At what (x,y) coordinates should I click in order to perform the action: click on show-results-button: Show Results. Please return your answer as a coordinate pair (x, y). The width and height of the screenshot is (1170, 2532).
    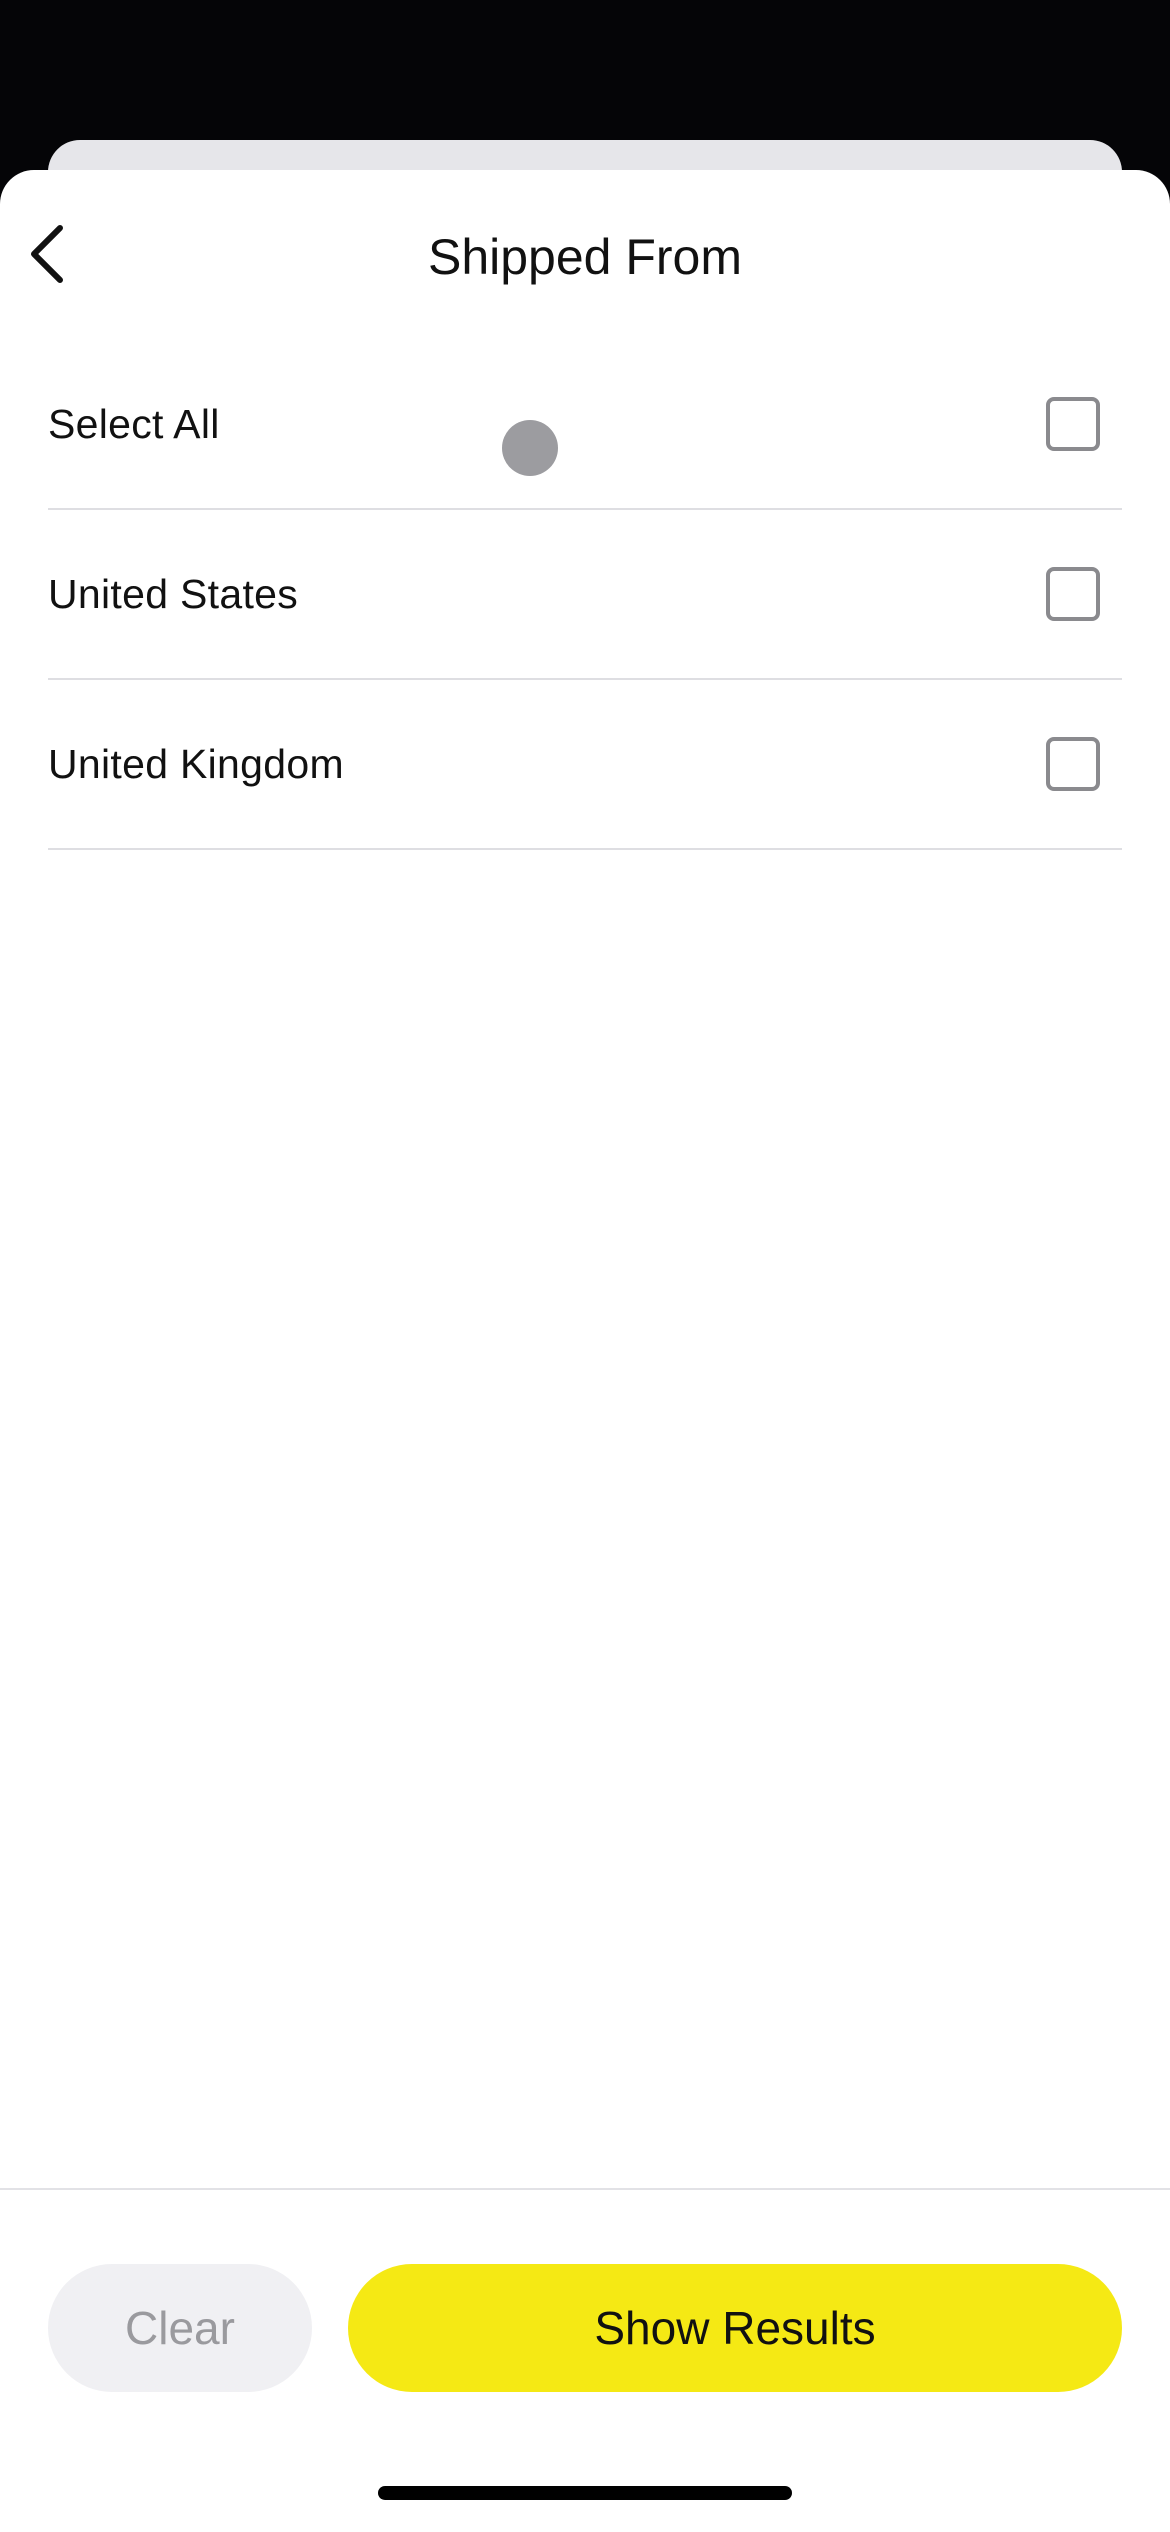
    Looking at the image, I should click on (735, 2328).